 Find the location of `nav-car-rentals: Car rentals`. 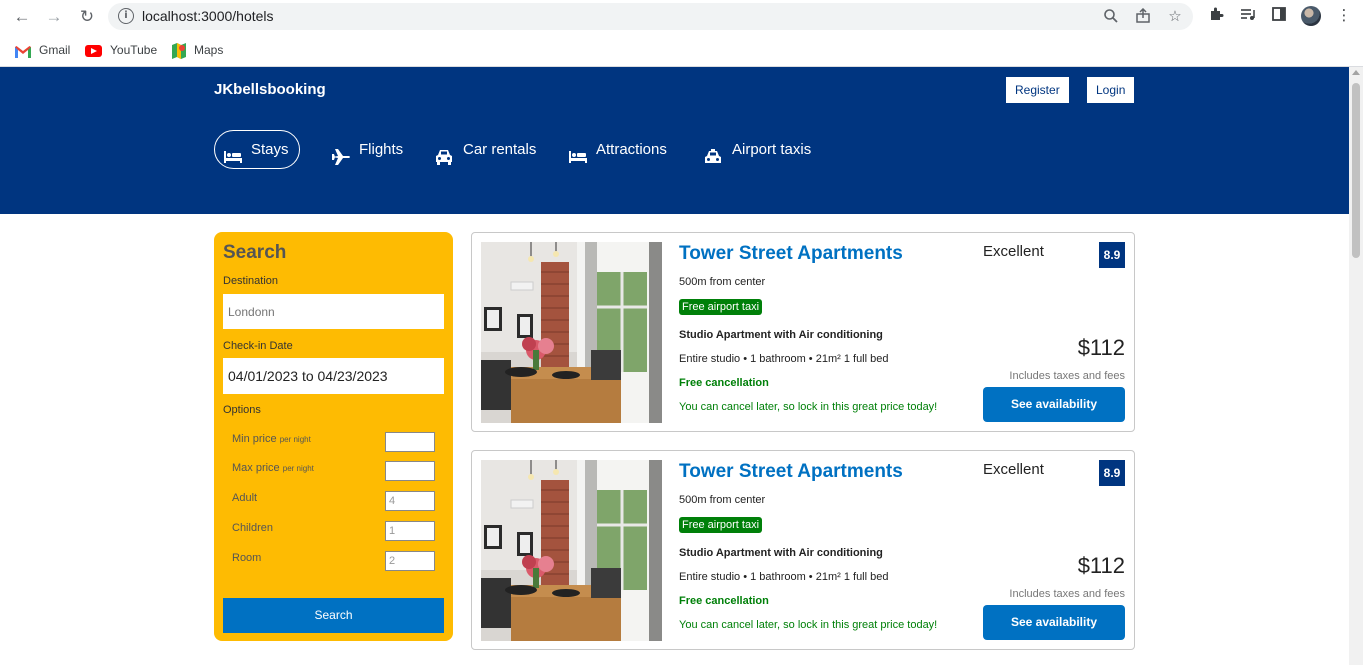

nav-car-rentals: Car rentals is located at coordinates (485, 149).